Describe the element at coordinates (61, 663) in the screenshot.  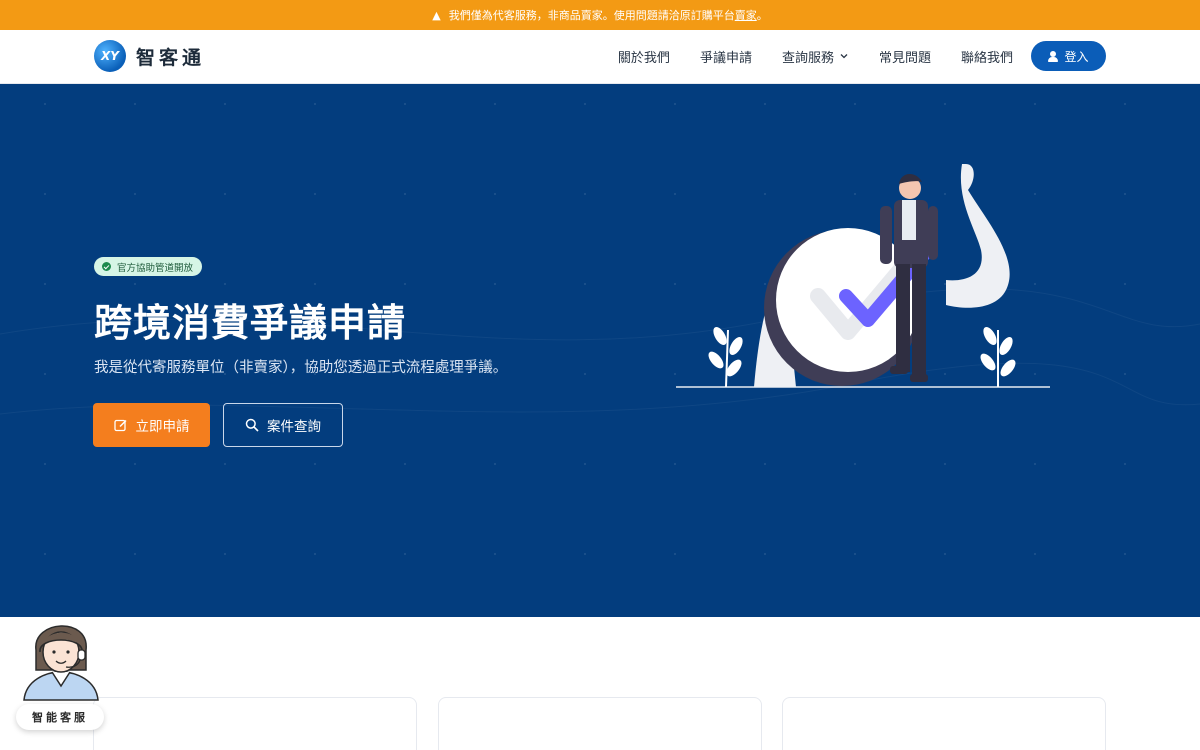
I see `support-agent-avatar` at that location.